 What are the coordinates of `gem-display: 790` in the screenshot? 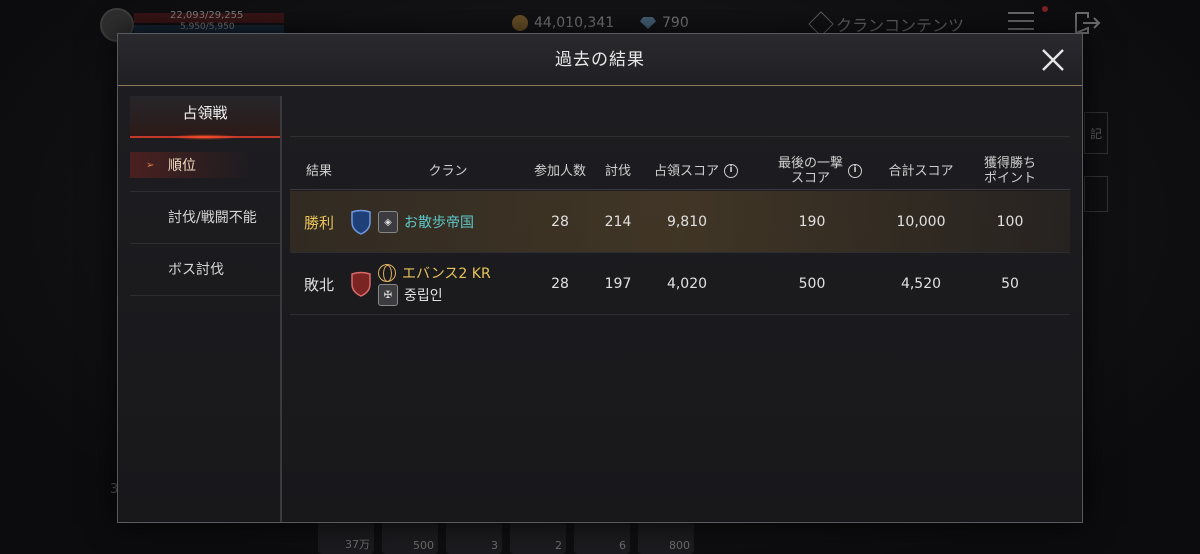 It's located at (664, 23).